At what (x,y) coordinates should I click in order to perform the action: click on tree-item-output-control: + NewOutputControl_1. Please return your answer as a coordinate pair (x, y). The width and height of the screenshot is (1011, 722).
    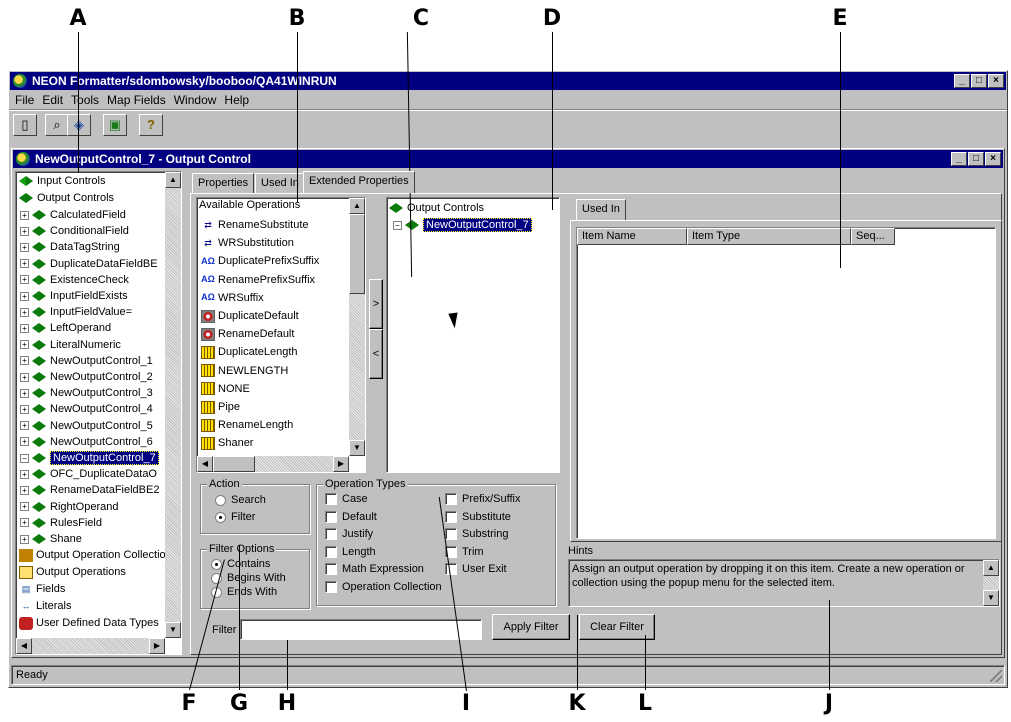
    Looking at the image, I should click on (86, 361).